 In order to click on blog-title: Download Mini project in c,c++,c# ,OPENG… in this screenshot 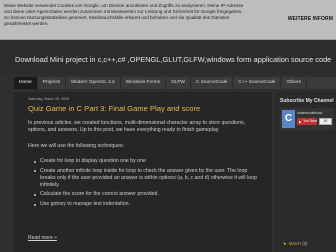, I will do `click(175, 59)`.